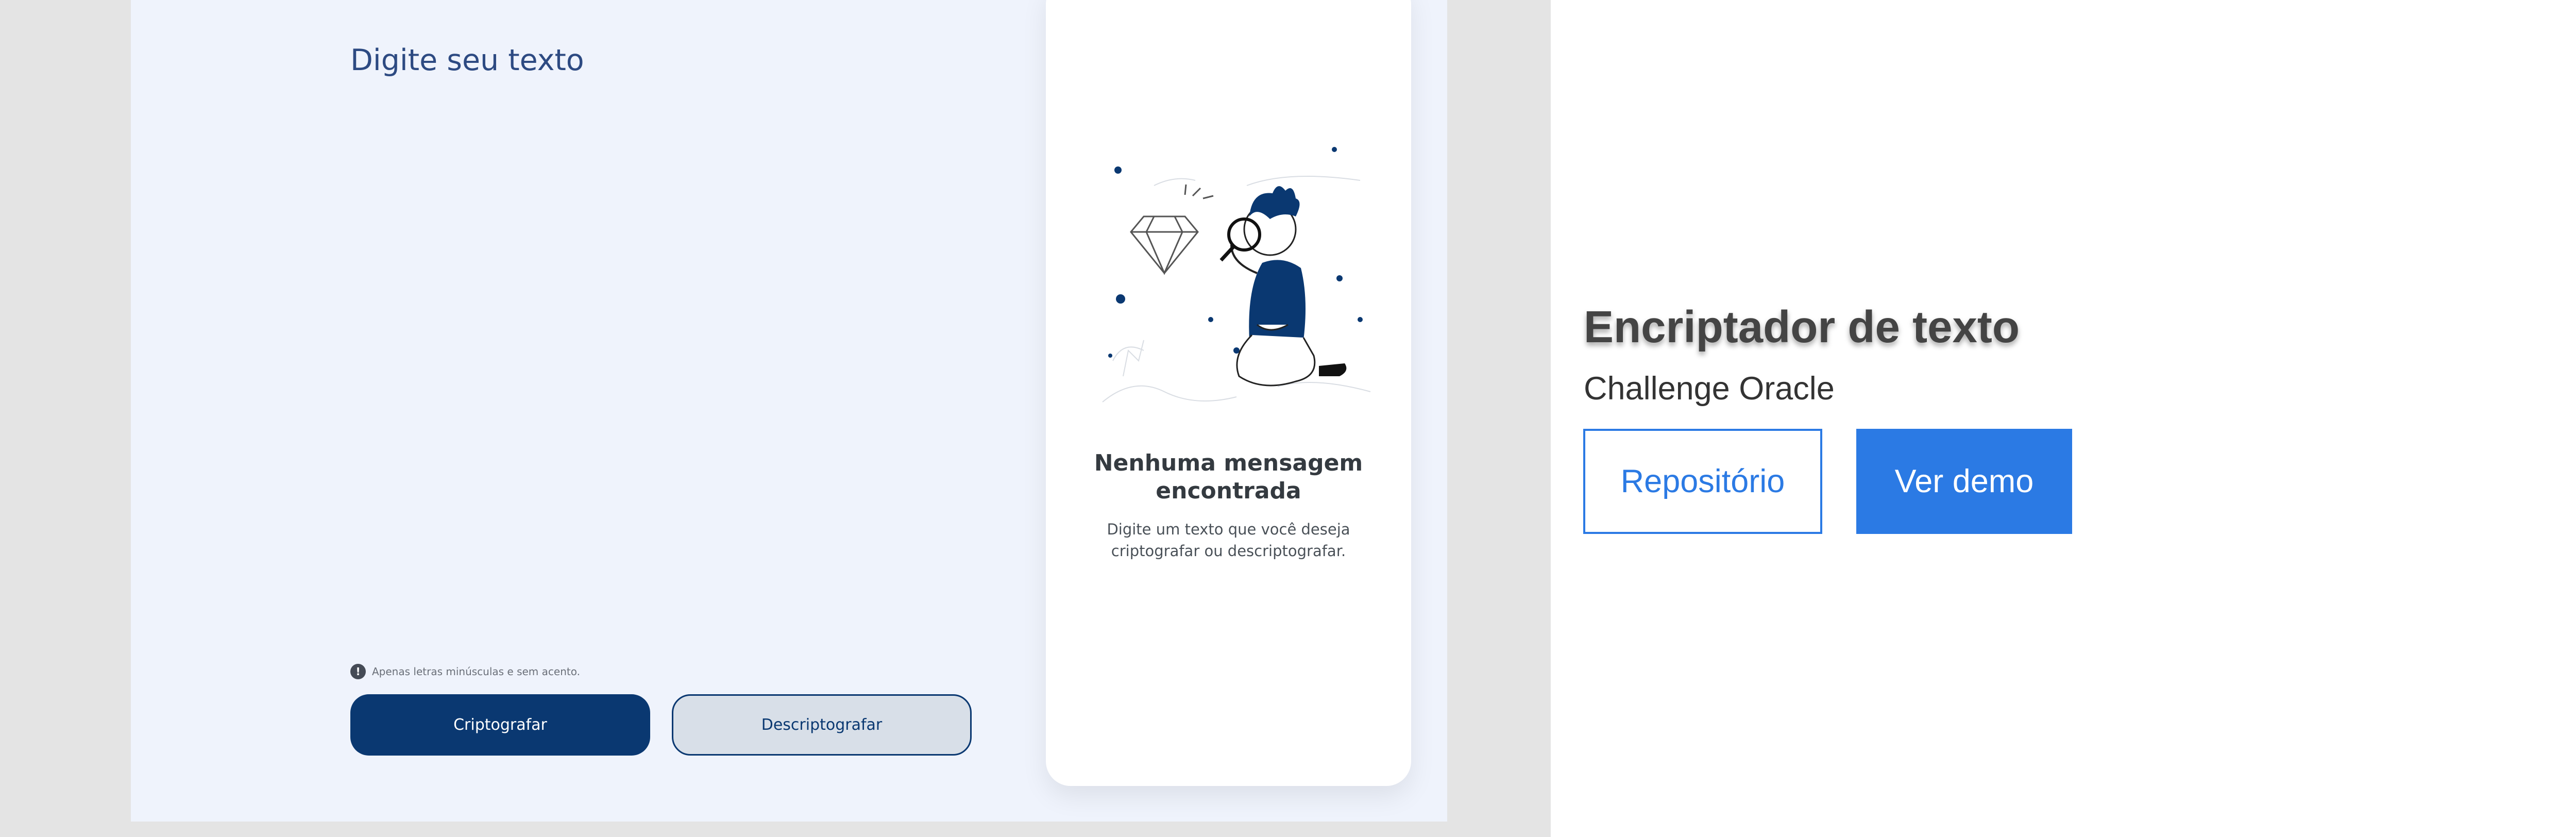 This screenshot has width=2576, height=837. Describe the element at coordinates (1709, 389) in the screenshot. I see `project-subtitle: Challenge Oracle` at that location.